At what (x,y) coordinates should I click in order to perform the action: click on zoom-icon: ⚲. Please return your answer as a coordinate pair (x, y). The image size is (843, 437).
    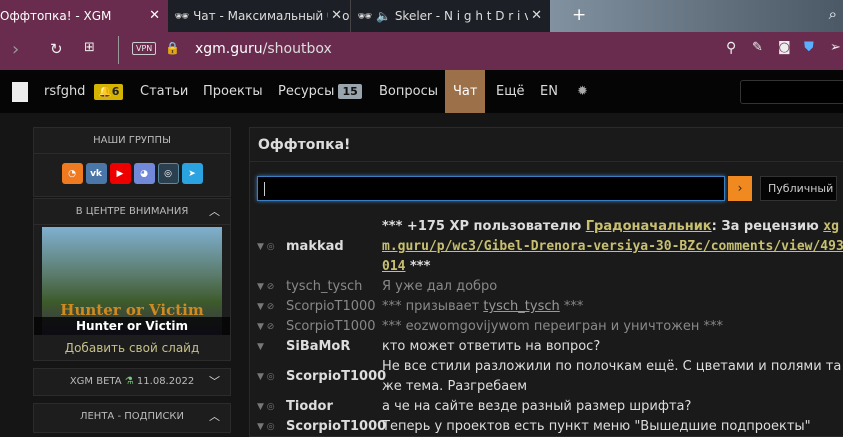
    Looking at the image, I should click on (731, 48).